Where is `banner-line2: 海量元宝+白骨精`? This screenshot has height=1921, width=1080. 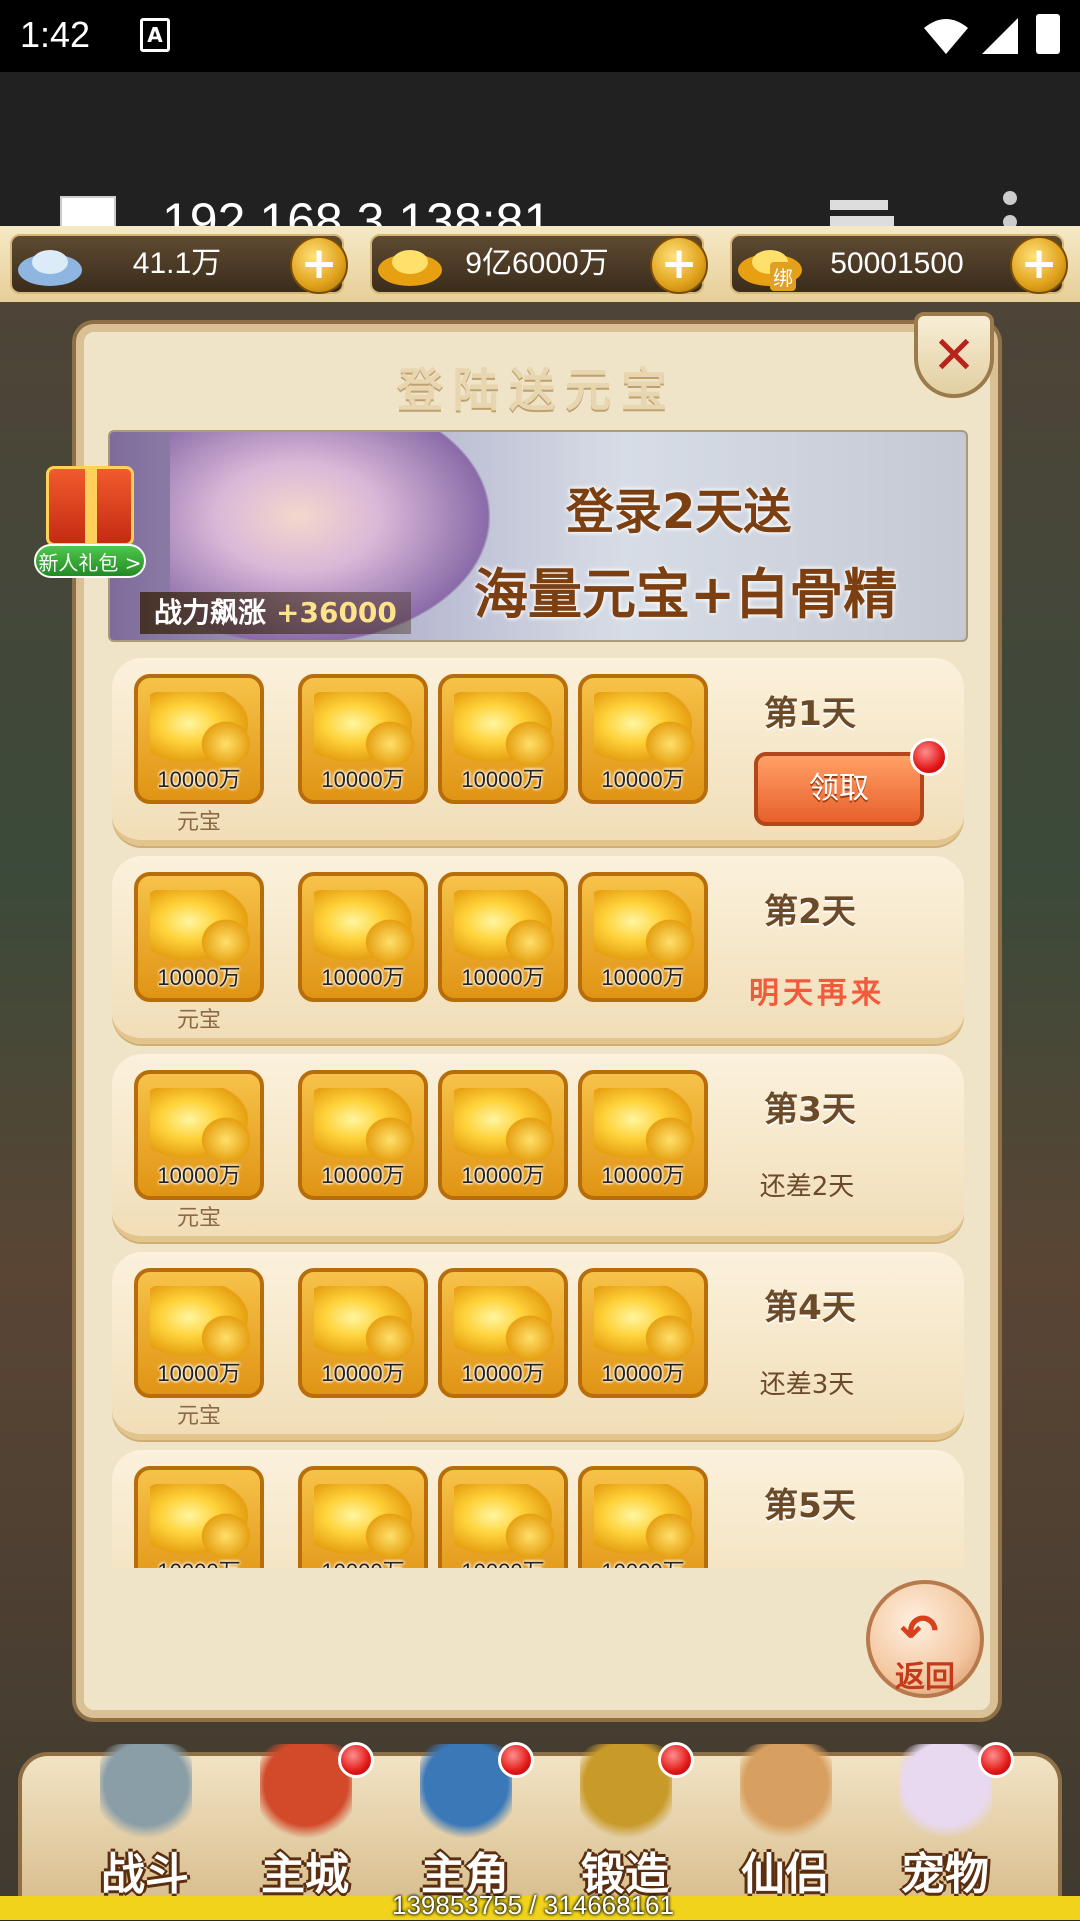
banner-line2: 海量元宝+白骨精 is located at coordinates (686, 594).